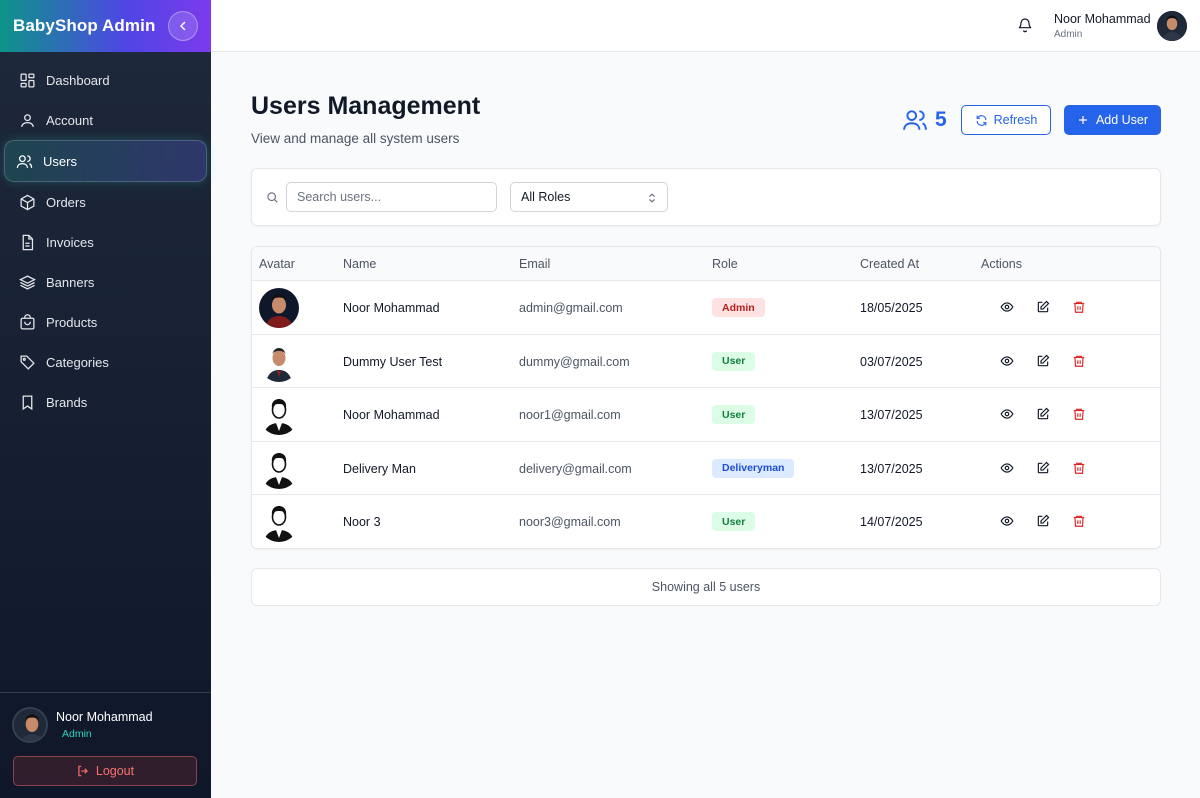  Describe the element at coordinates (355, 138) in the screenshot. I see `page-subtitle: View and manage all system users` at that location.